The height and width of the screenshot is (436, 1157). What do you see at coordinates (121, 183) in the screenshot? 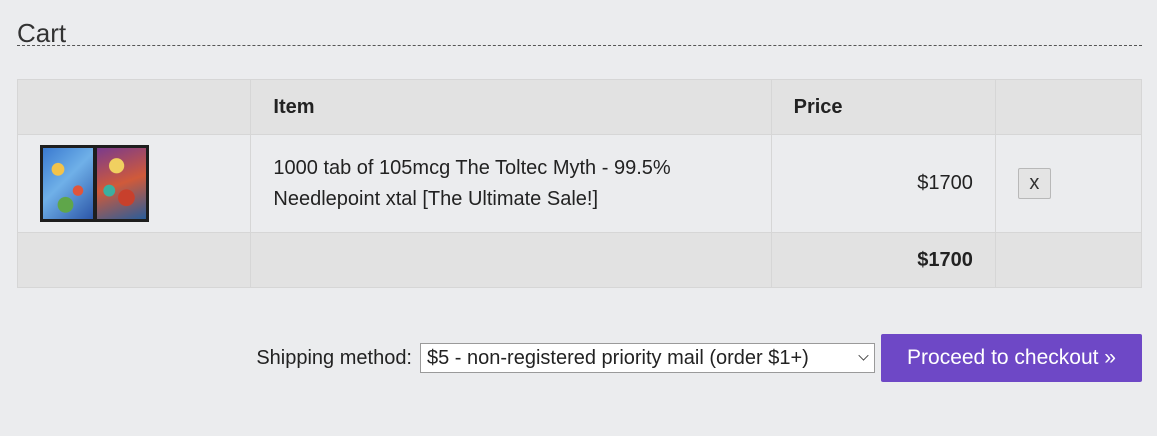
I see `blotter-art-right` at bounding box center [121, 183].